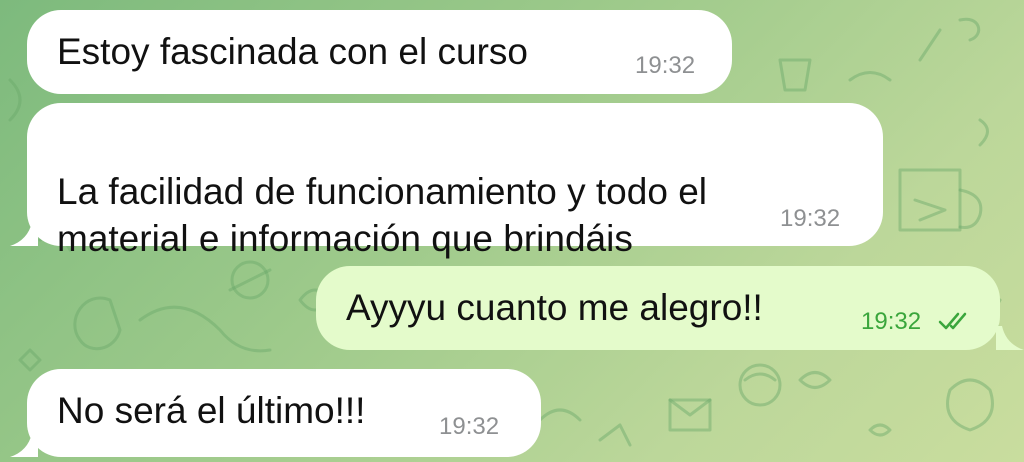 This screenshot has height=462, width=1024. Describe the element at coordinates (554, 307) in the screenshot. I see `message-text: Ayyyu cuanto me alegro!!` at that location.